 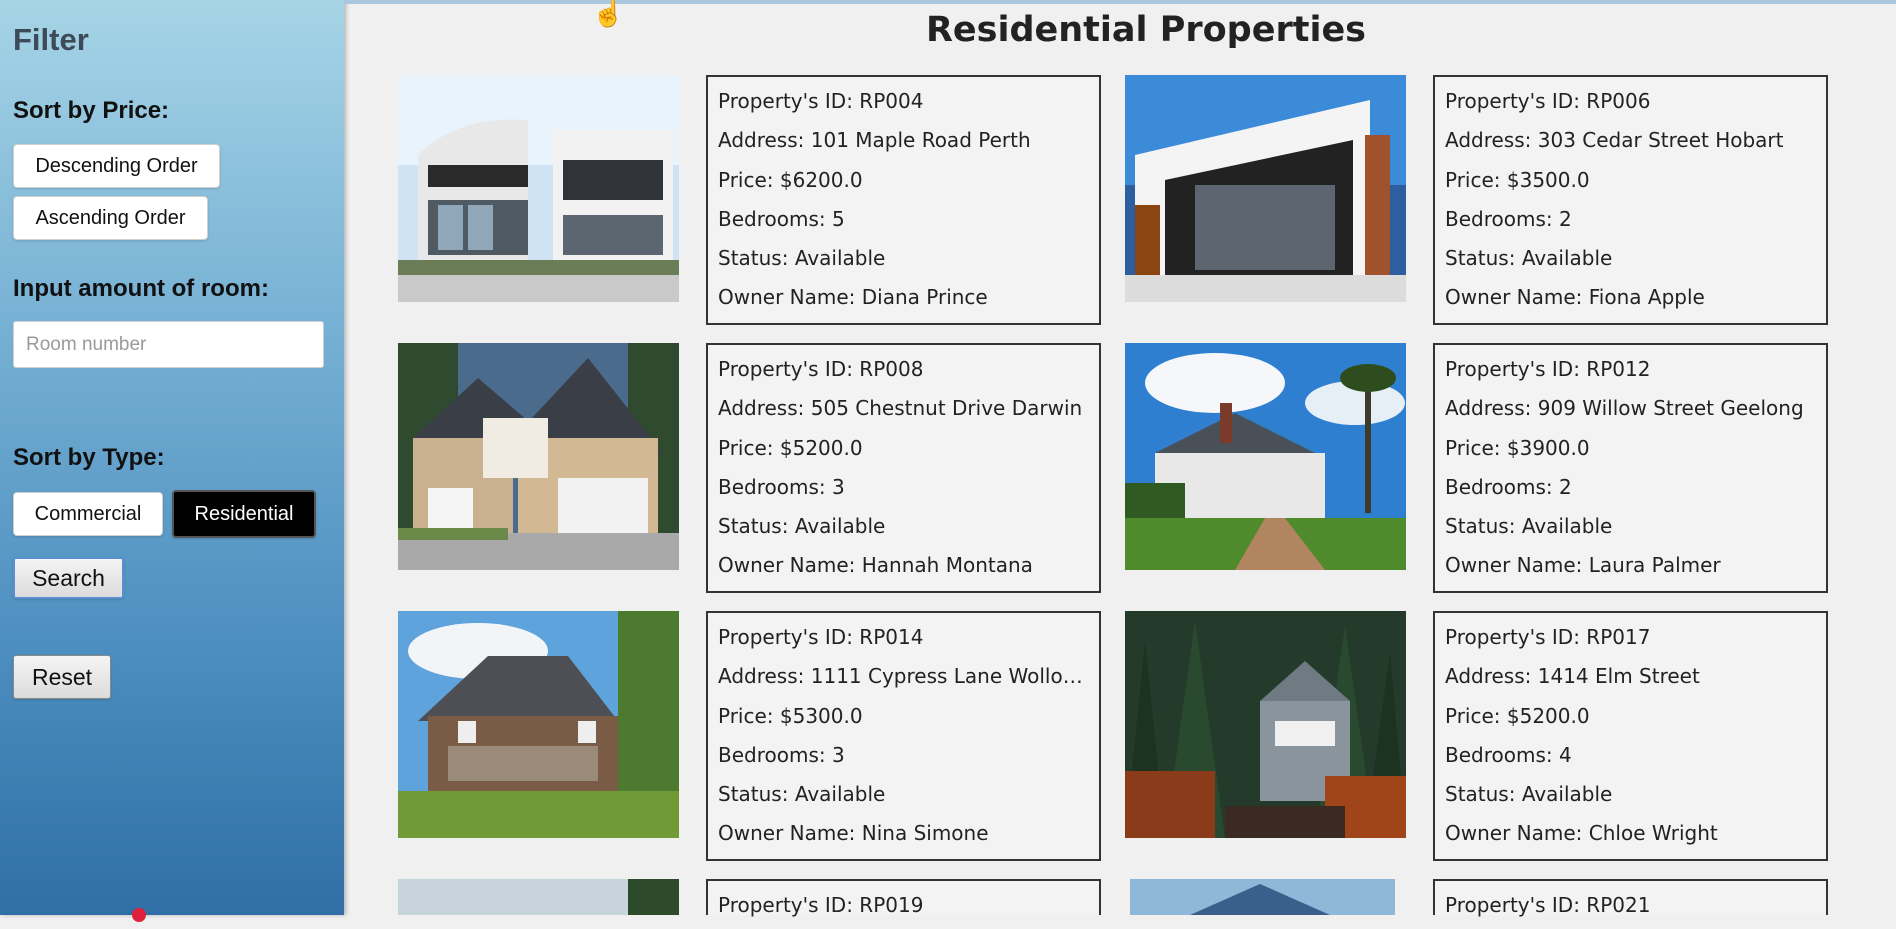 What do you see at coordinates (1265, 724) in the screenshot?
I see `property-photo-rp017` at bounding box center [1265, 724].